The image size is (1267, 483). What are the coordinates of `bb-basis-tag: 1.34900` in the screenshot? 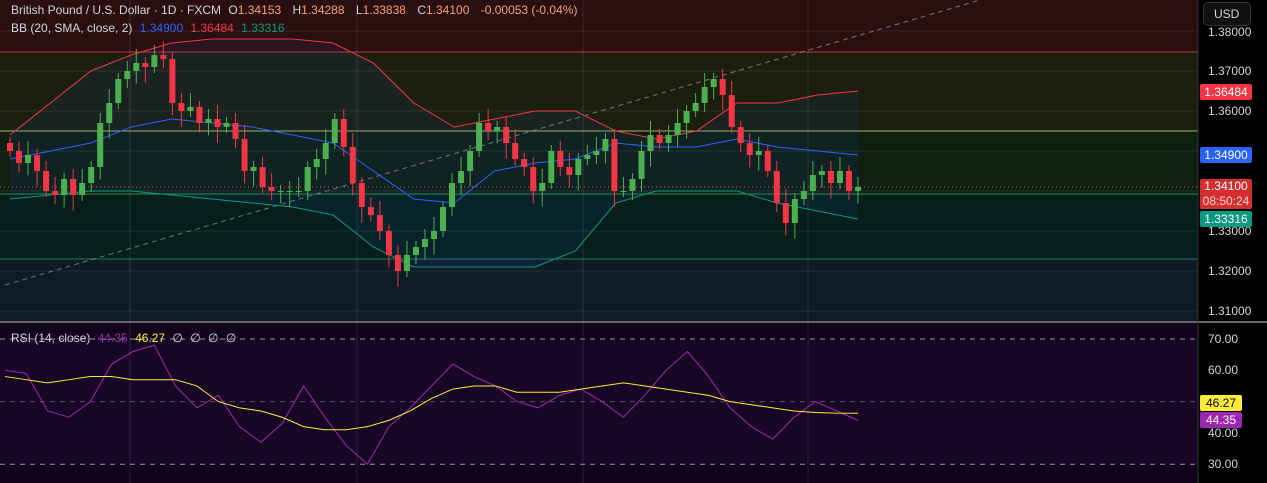 It's located at (1226, 155).